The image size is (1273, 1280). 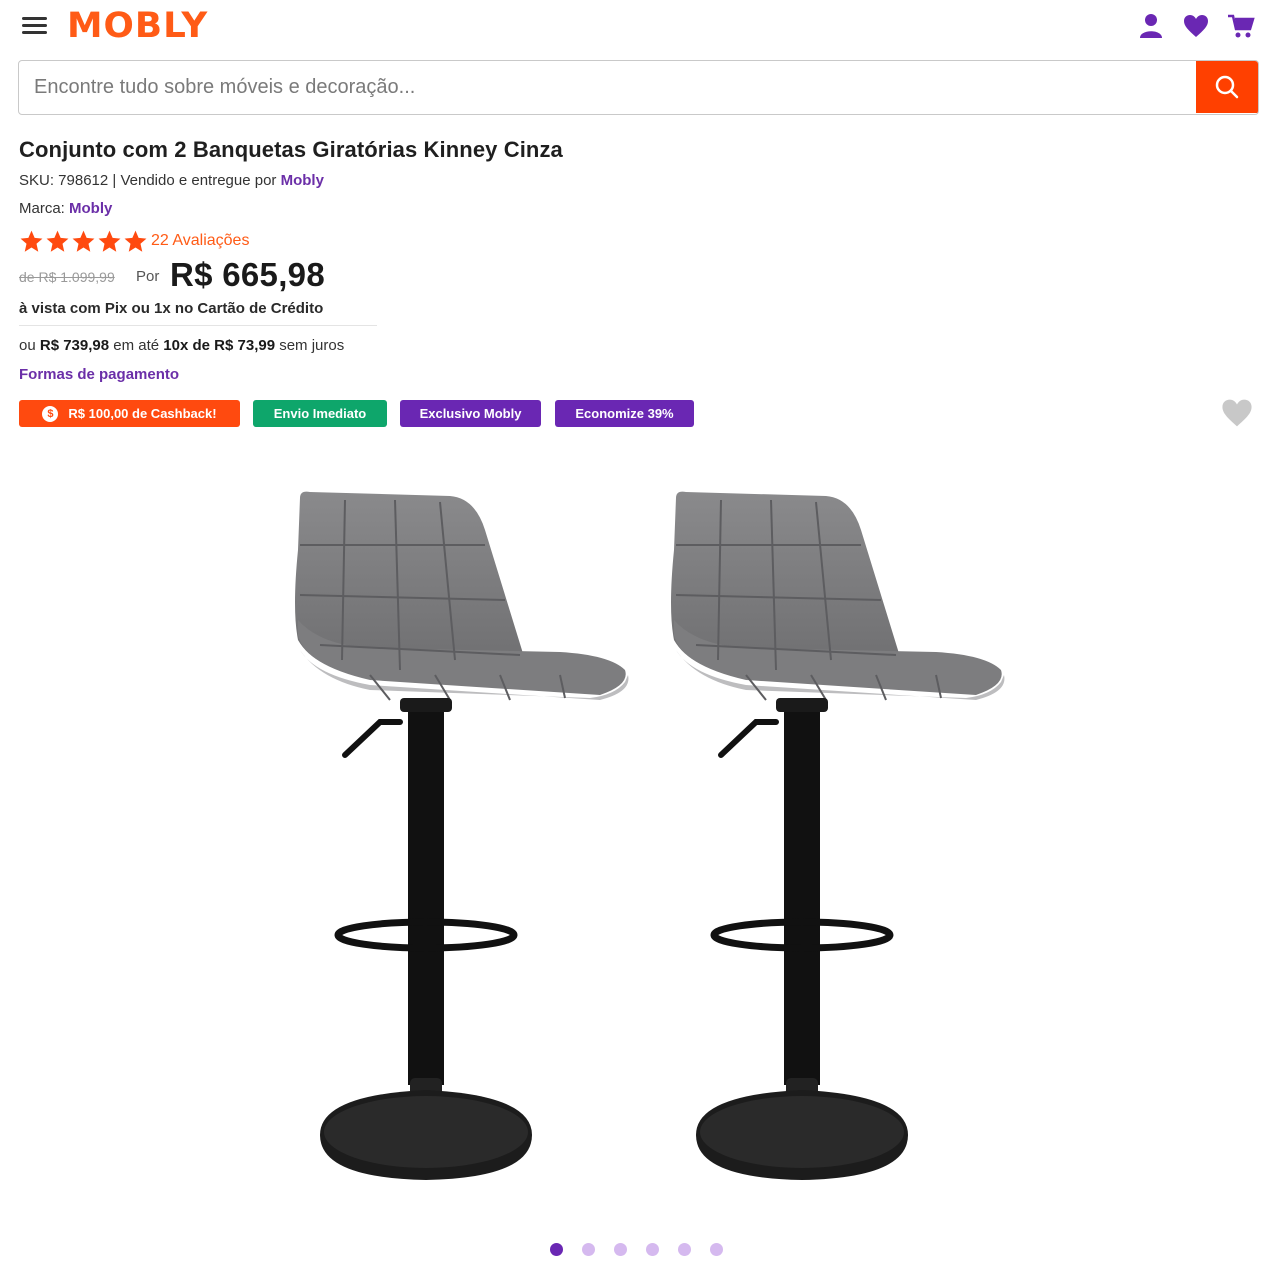 I want to click on install-total: R$ 739,98, so click(x=74, y=345).